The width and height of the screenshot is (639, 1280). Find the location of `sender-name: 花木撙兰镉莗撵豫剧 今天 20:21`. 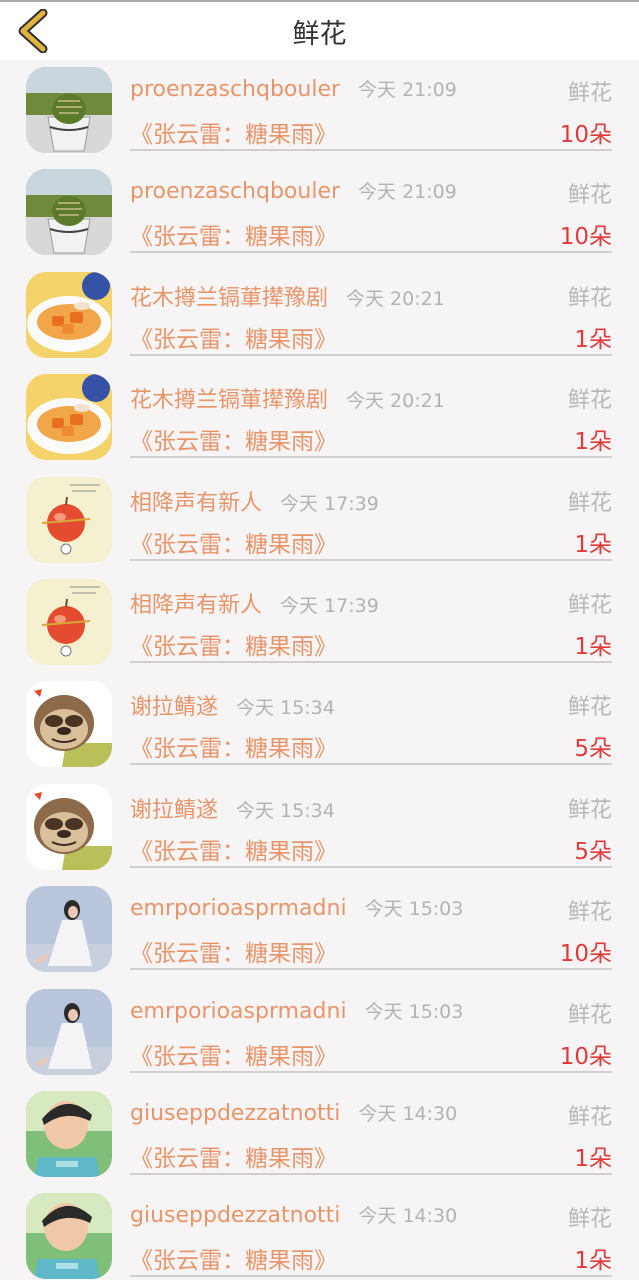

sender-name: 花木撙兰镉莗撵豫剧 今天 20:21 is located at coordinates (287, 296).